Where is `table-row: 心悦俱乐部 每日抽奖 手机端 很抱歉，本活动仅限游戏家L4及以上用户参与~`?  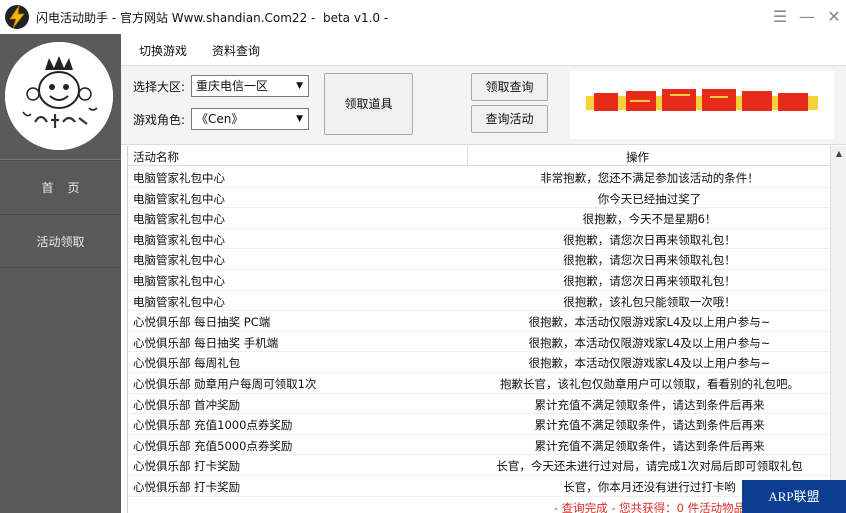
table-row: 心悦俱乐部 每日抽奖 手机端 很抱歉，本活动仅限游戏家L4及以上用户参与~ is located at coordinates (479, 342).